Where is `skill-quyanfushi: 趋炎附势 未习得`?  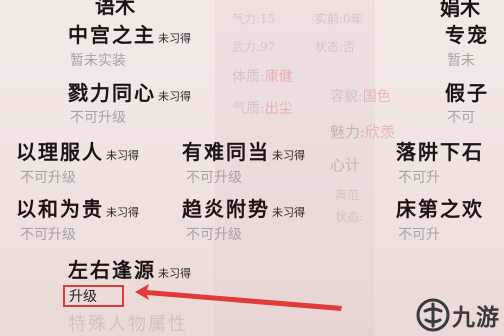 skill-quyanfushi: 趋炎附势 未习得 is located at coordinates (243, 207).